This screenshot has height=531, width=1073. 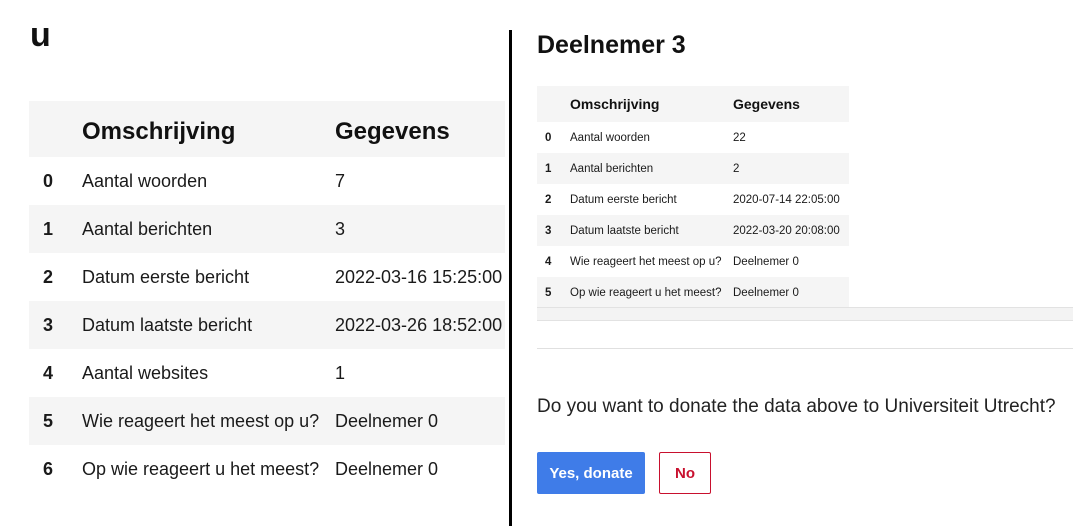 I want to click on table-row: 1 Aantal berichten 3, so click(x=267, y=229).